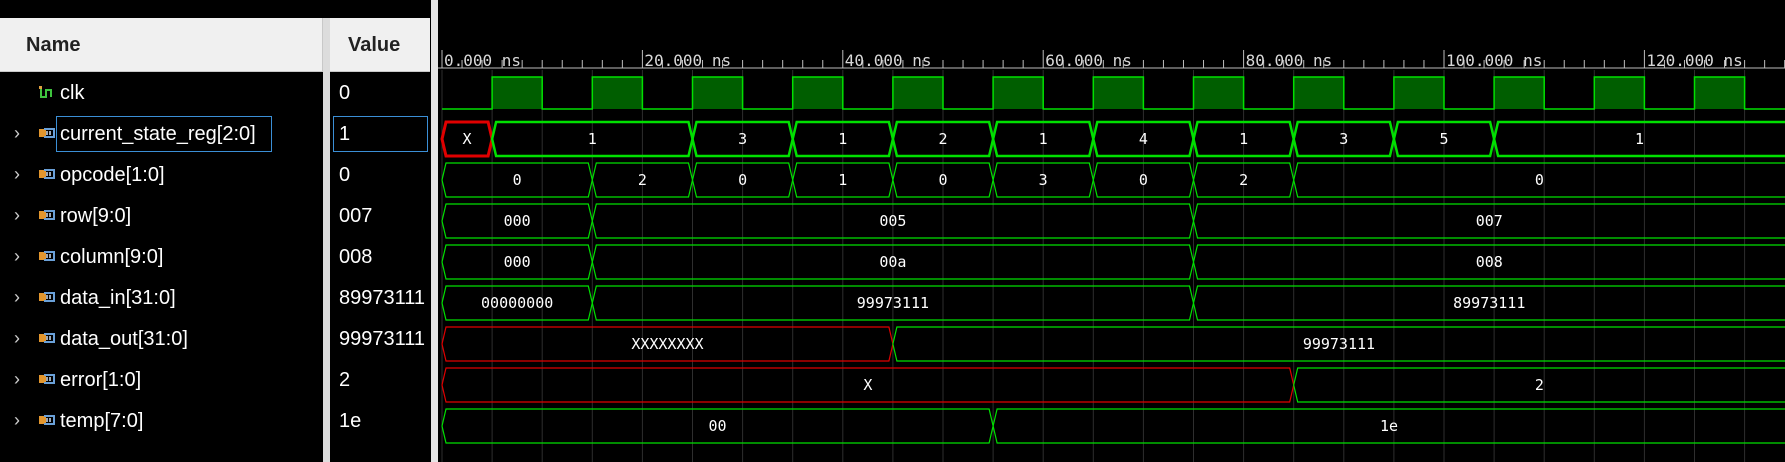 This screenshot has width=1785, height=462. What do you see at coordinates (112, 175) in the screenshot?
I see `signal-name: opcode[1:0]` at bounding box center [112, 175].